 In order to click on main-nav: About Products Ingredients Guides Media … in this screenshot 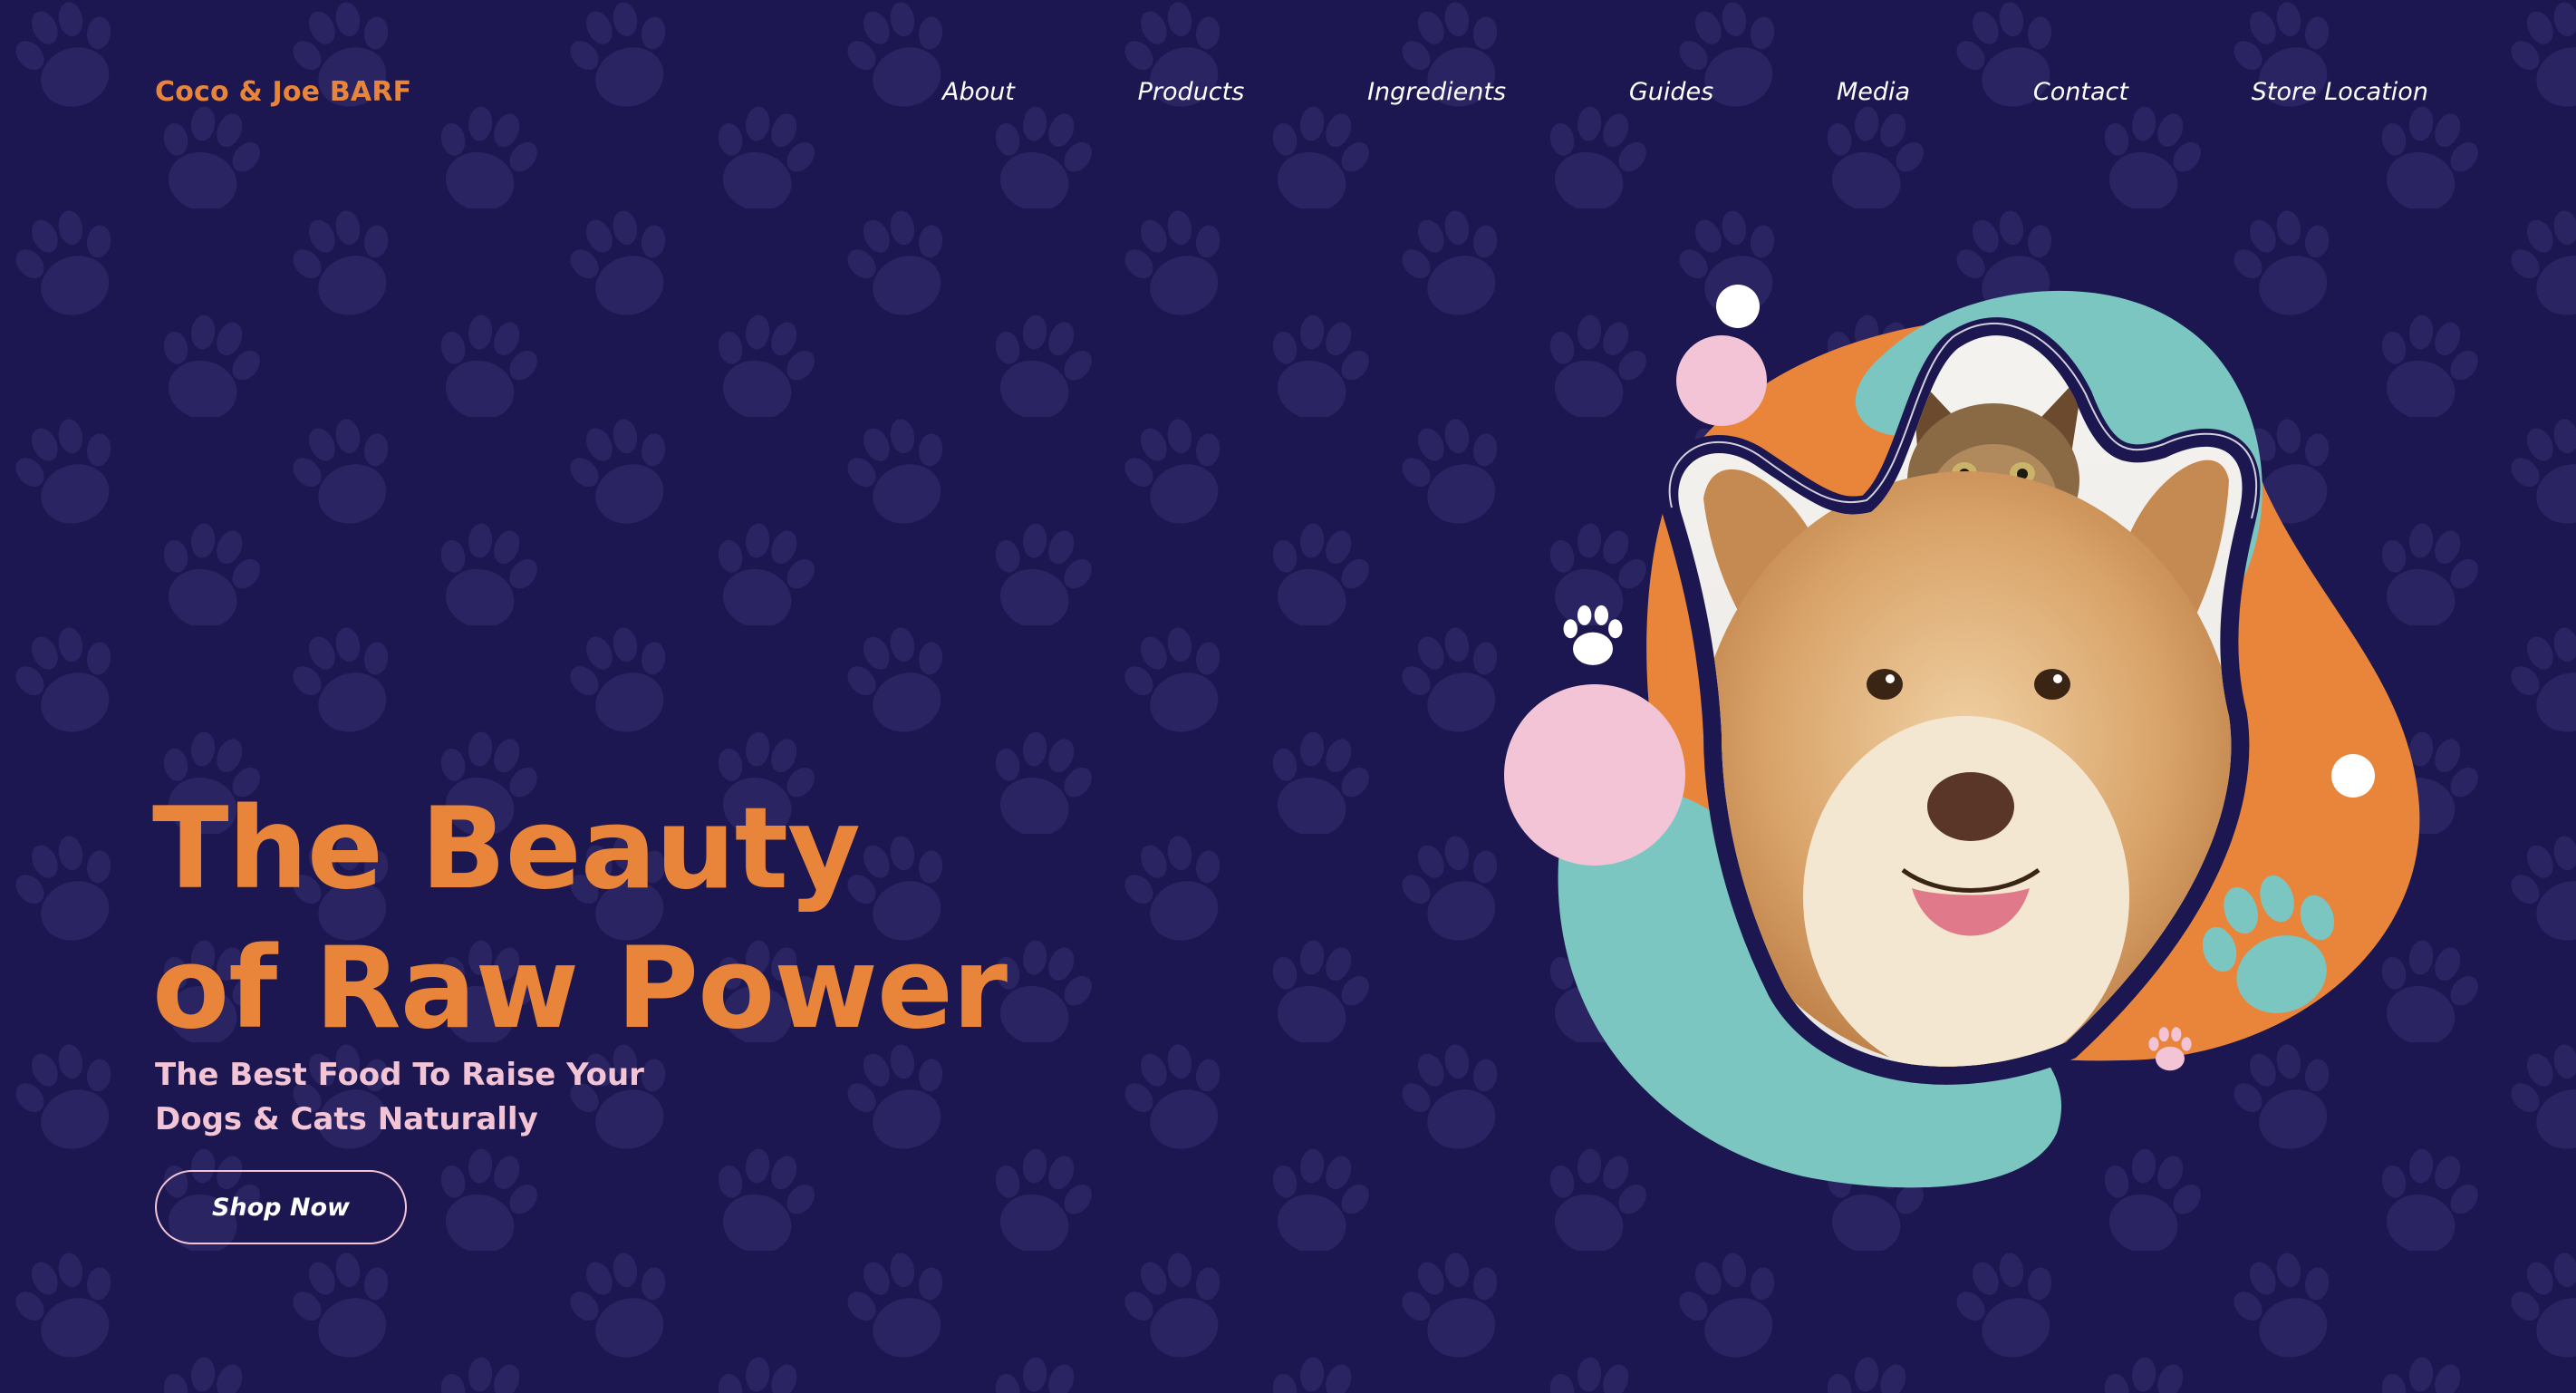, I will do `click(1685, 92)`.